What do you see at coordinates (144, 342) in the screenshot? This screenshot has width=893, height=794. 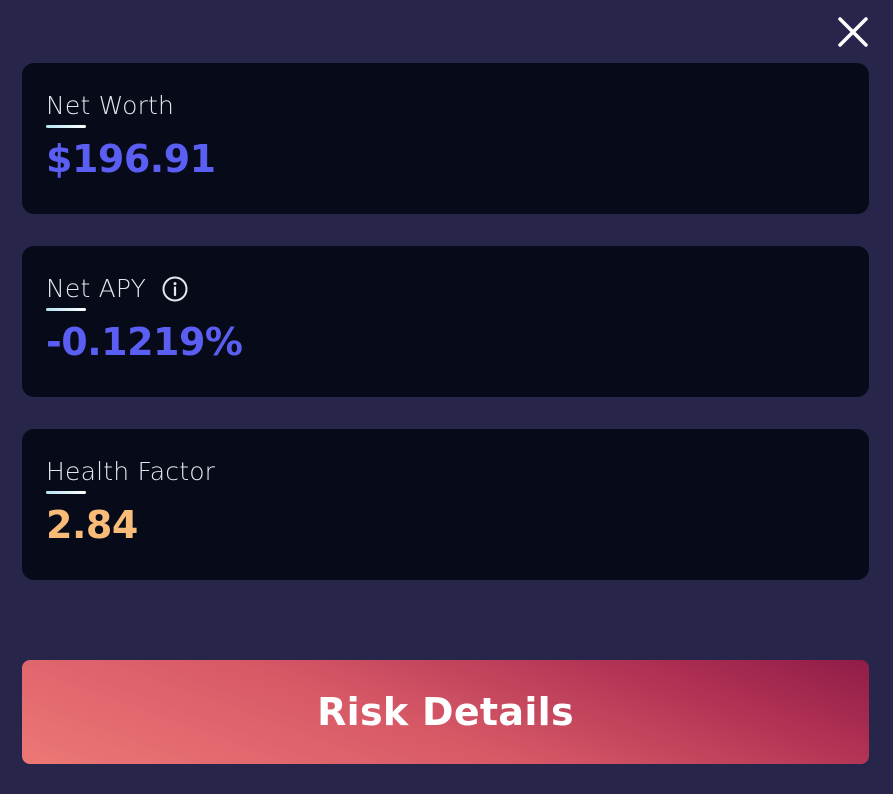 I see `net-apy-value: -0.1219%` at bounding box center [144, 342].